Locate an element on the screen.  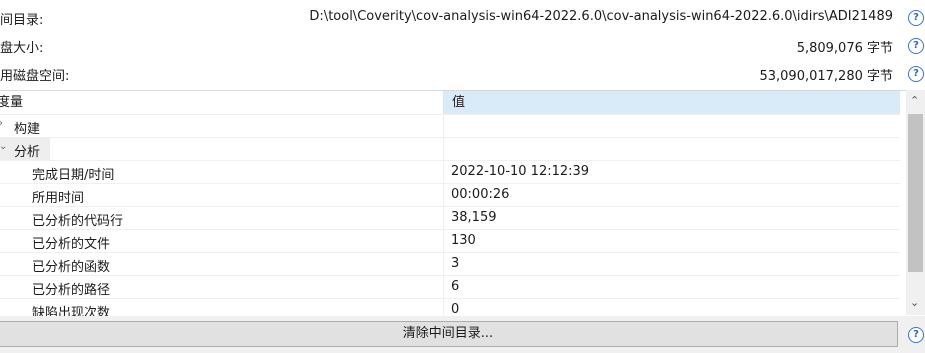
metric-cell: 已分析的函数 is located at coordinates (222, 264).